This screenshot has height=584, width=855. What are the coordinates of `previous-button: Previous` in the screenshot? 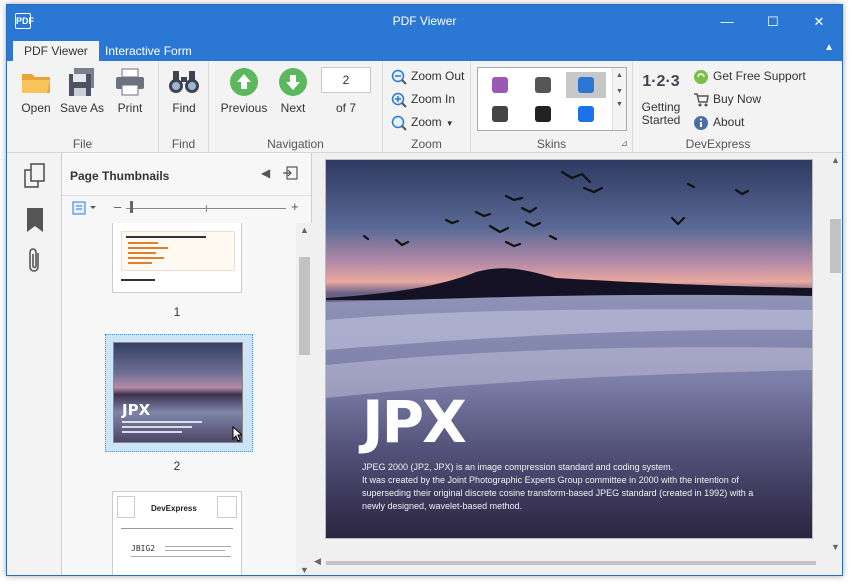 It's located at (244, 94).